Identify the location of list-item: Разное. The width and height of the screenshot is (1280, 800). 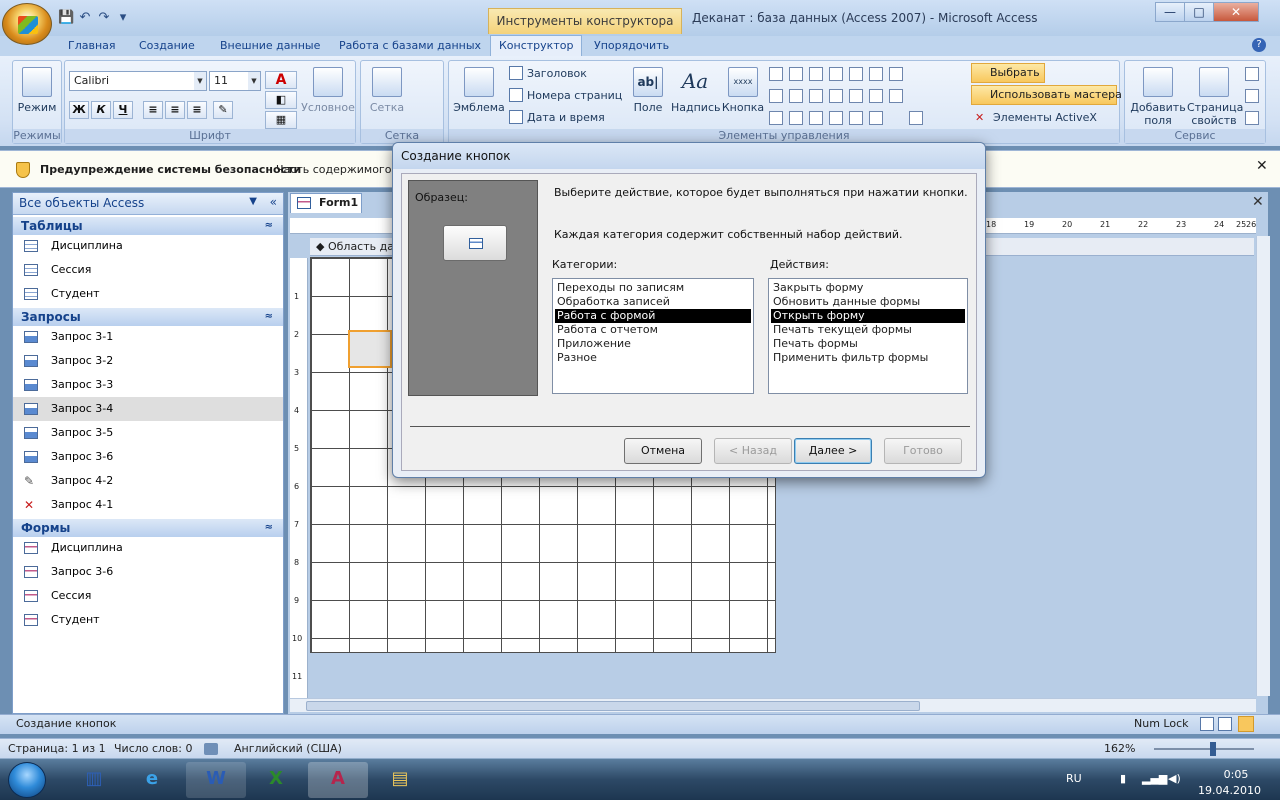
(653, 358).